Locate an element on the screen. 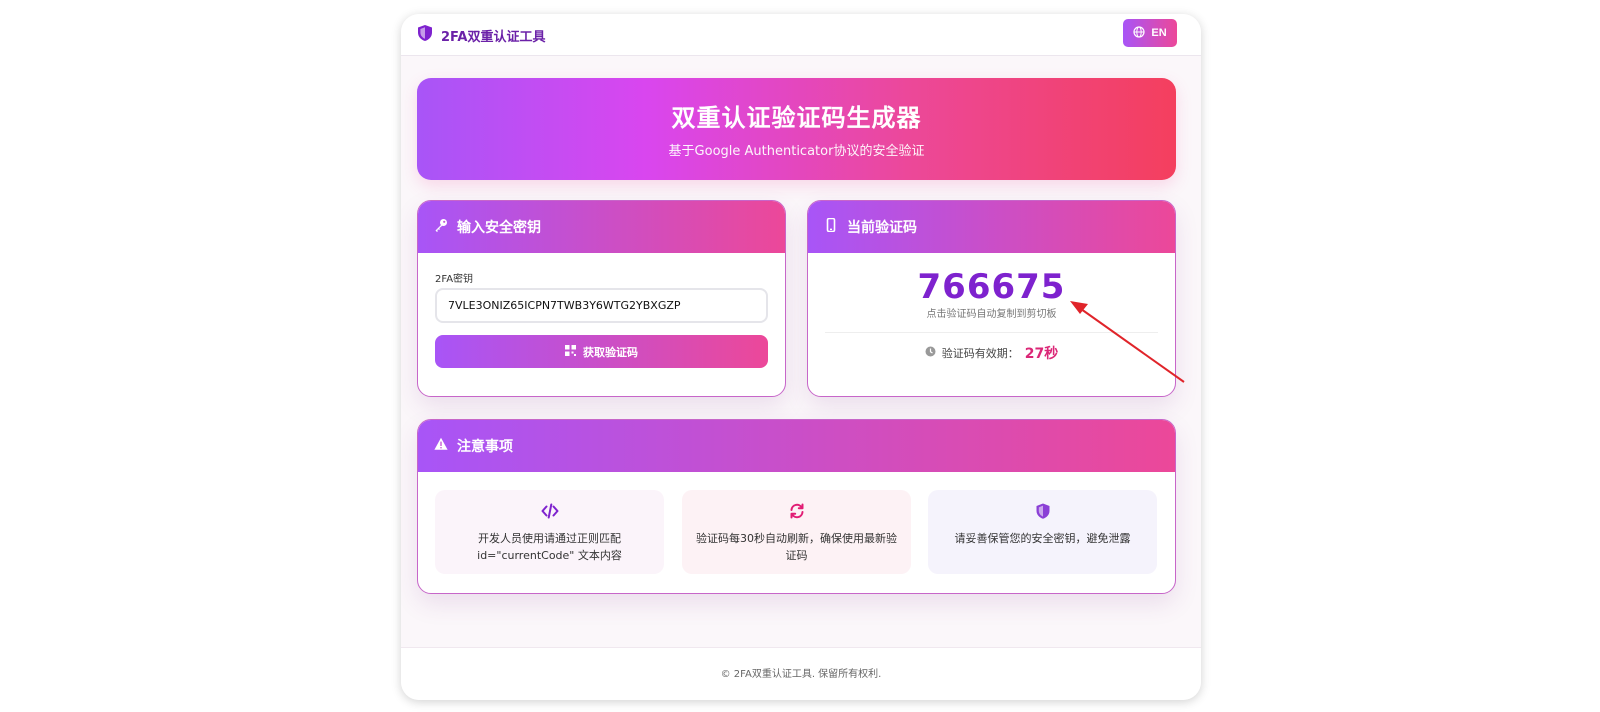  note-item: 开发人员使用请通过正则匹配 id="currentCode" 文本内容 is located at coordinates (549, 532).